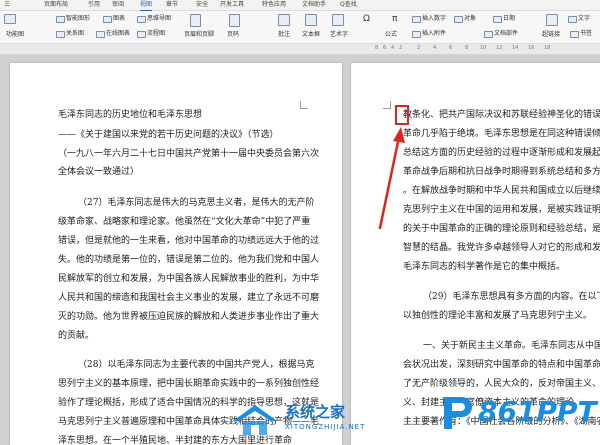 This screenshot has height=445, width=600. I want to click on watermark-861ppt: 861PPT, so click(516, 416).